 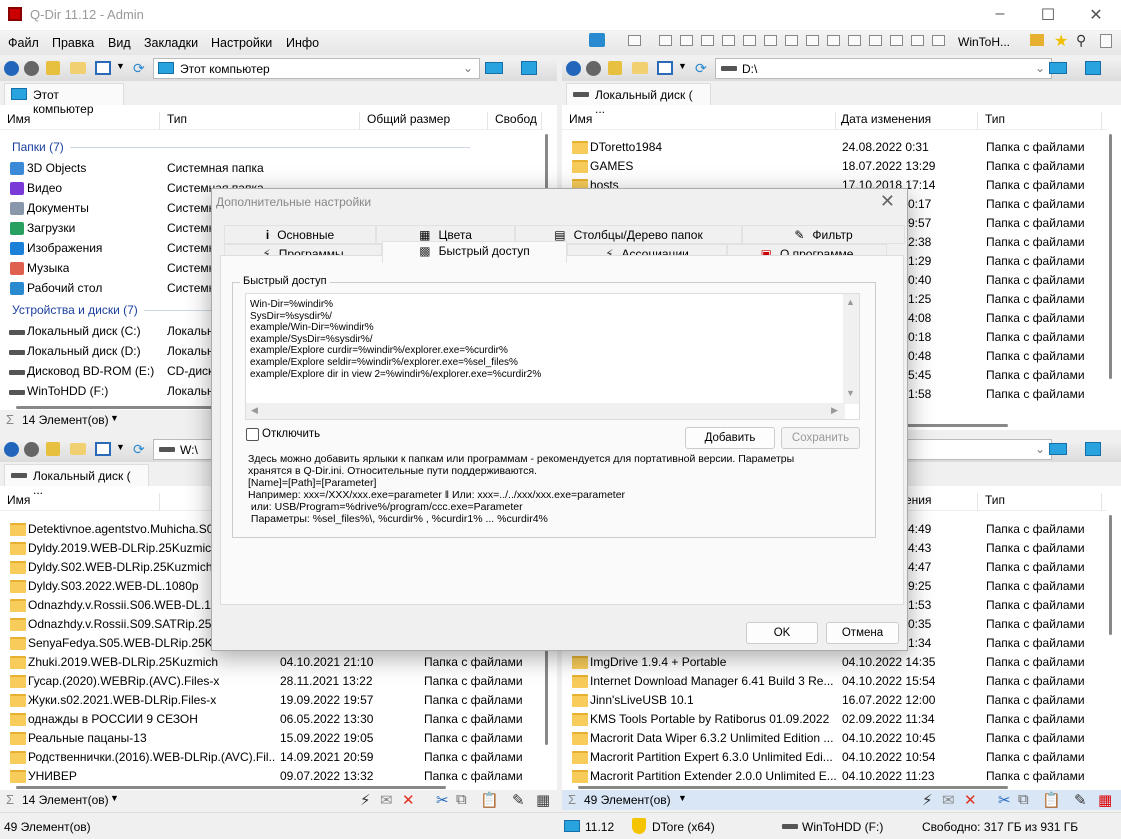 What do you see at coordinates (908, 121) in the screenshot?
I see `column-1: Дата изменения` at bounding box center [908, 121].